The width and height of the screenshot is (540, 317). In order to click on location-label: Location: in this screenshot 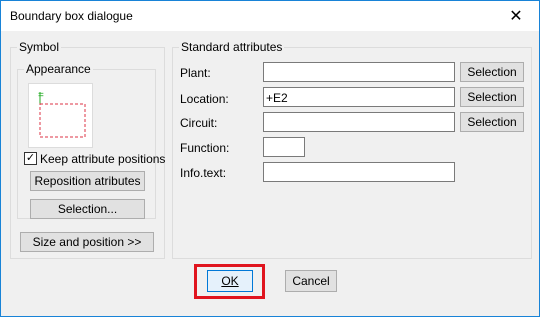, I will do `click(204, 99)`.